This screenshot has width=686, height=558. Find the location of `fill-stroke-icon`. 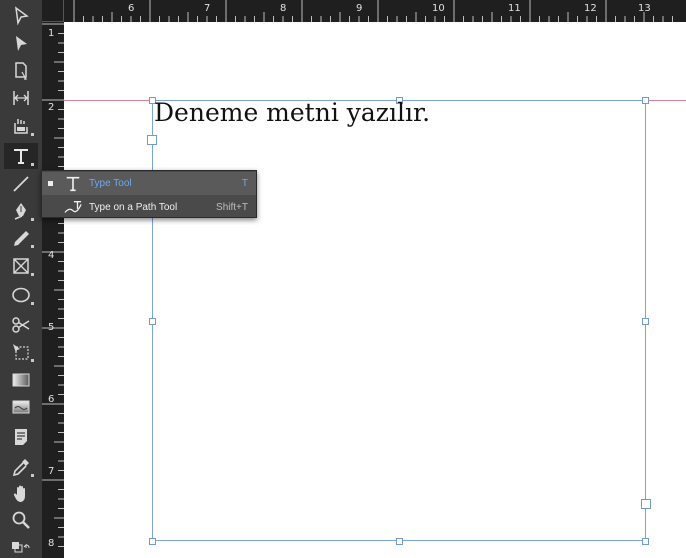

fill-stroke-icon is located at coordinates (21, 547).